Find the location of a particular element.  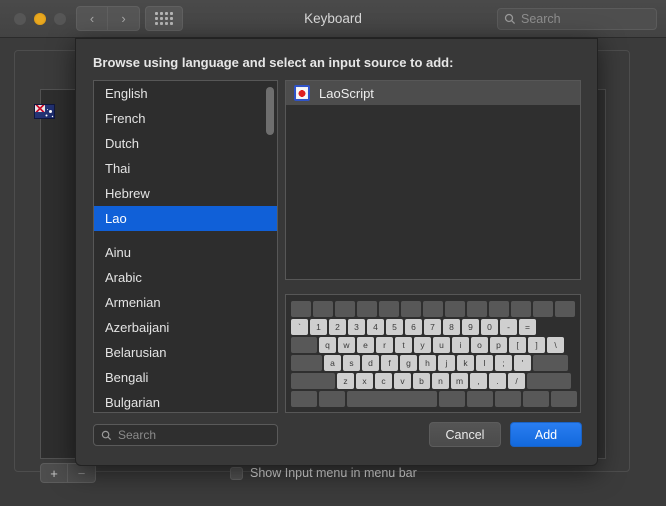

keyboard-row: q w e r t y u i o p[] \ is located at coordinates (433, 345).